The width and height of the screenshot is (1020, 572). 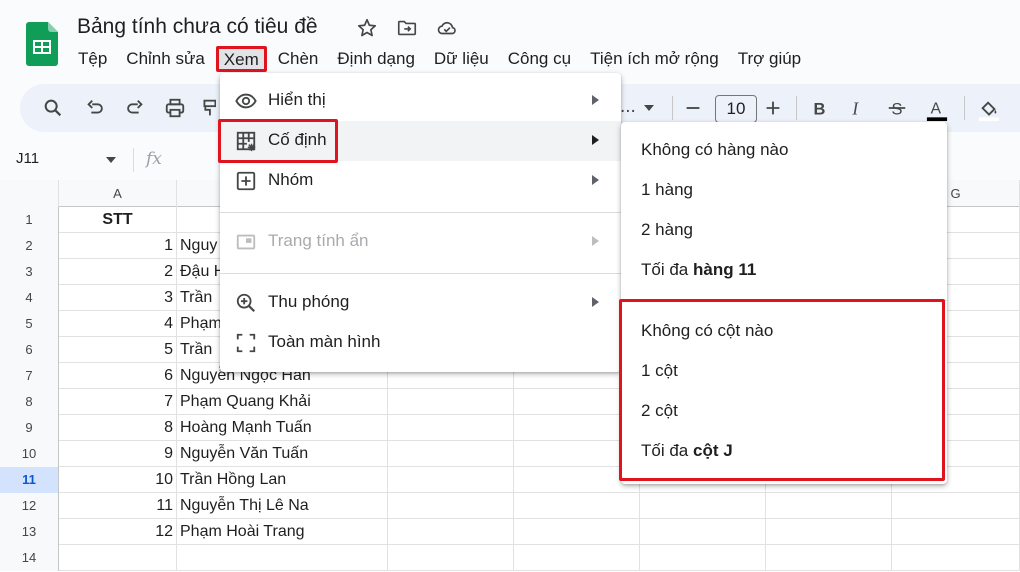 I want to click on print-icon, so click(x=175, y=108).